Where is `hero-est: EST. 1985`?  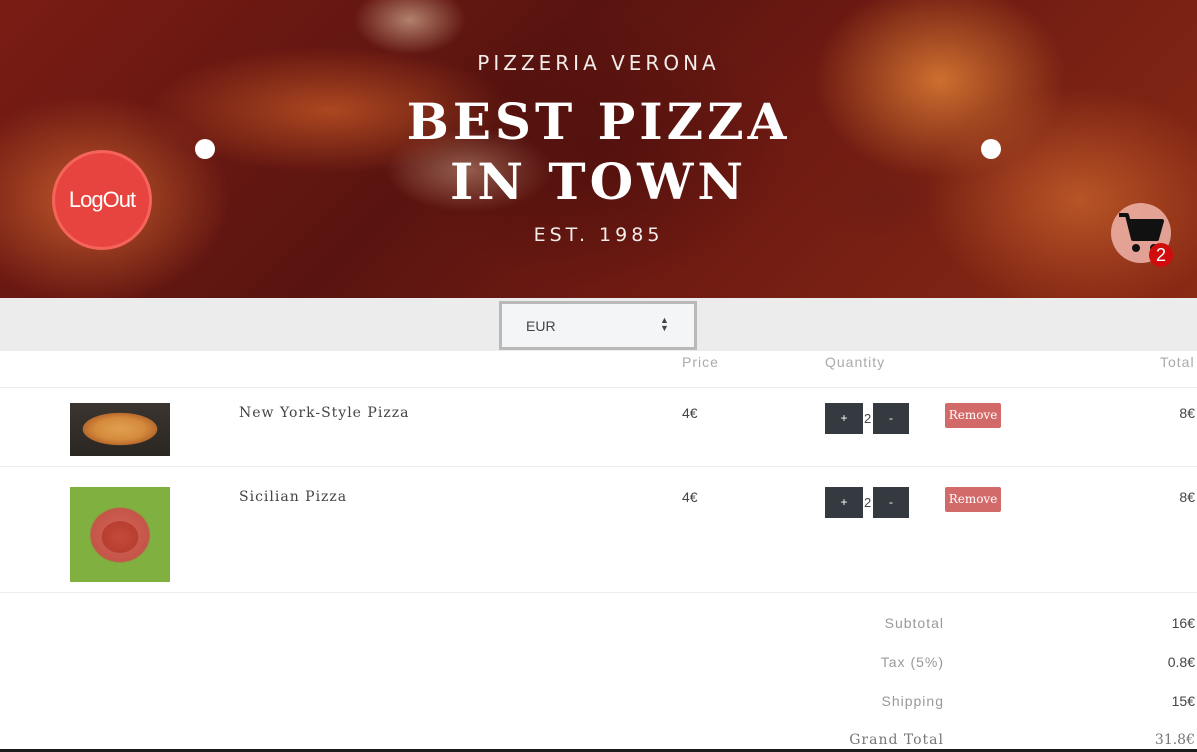 hero-est: EST. 1985 is located at coordinates (598, 235).